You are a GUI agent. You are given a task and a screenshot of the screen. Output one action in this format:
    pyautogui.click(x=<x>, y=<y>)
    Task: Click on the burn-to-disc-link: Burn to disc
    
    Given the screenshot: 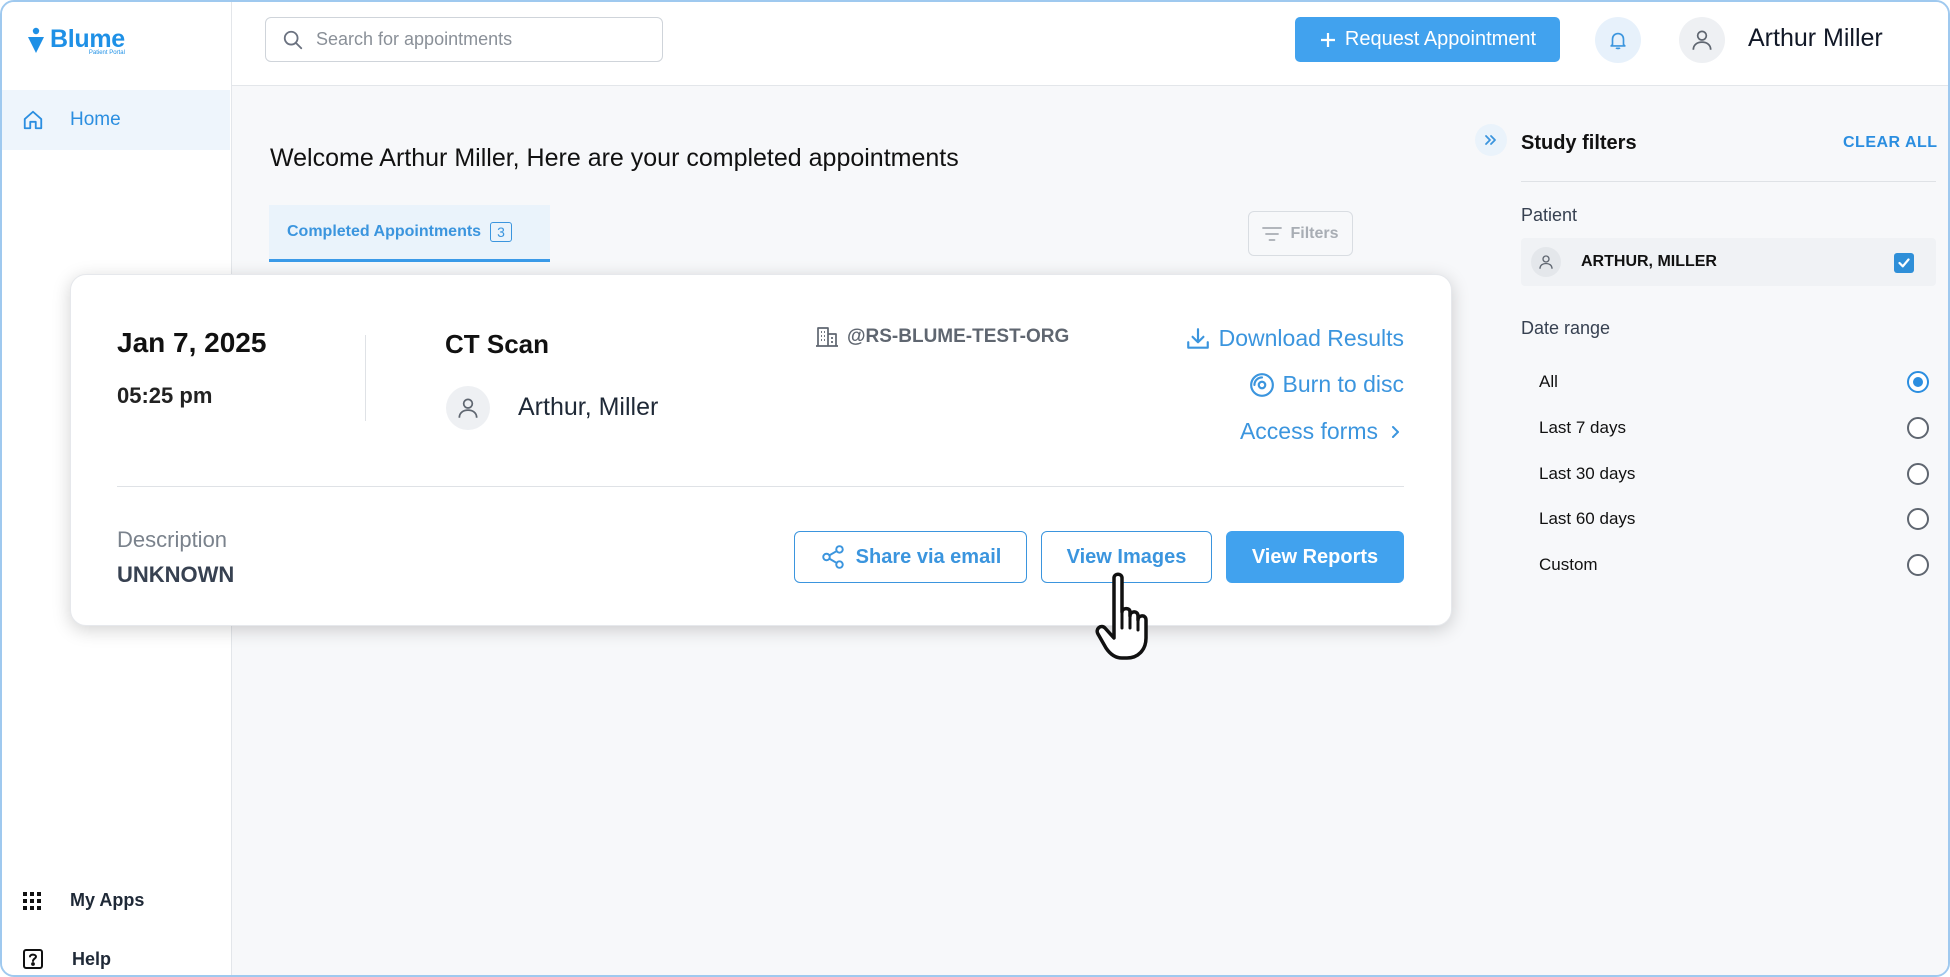 What is the action you would take?
    pyautogui.click(x=1326, y=384)
    